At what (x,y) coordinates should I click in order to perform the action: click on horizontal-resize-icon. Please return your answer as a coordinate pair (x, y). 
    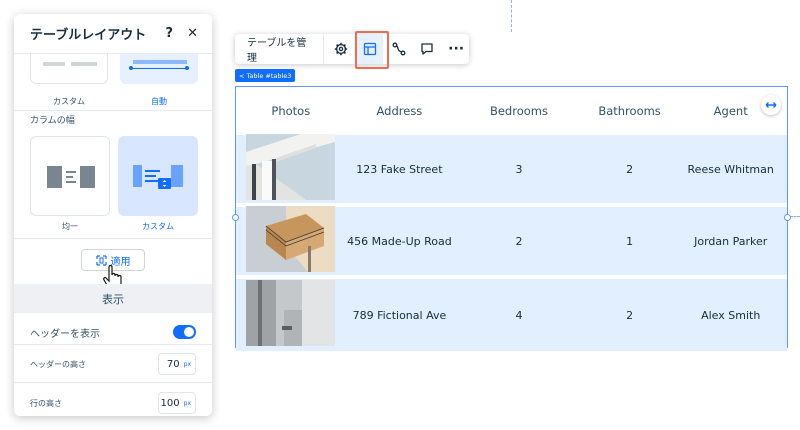
    Looking at the image, I should click on (771, 105).